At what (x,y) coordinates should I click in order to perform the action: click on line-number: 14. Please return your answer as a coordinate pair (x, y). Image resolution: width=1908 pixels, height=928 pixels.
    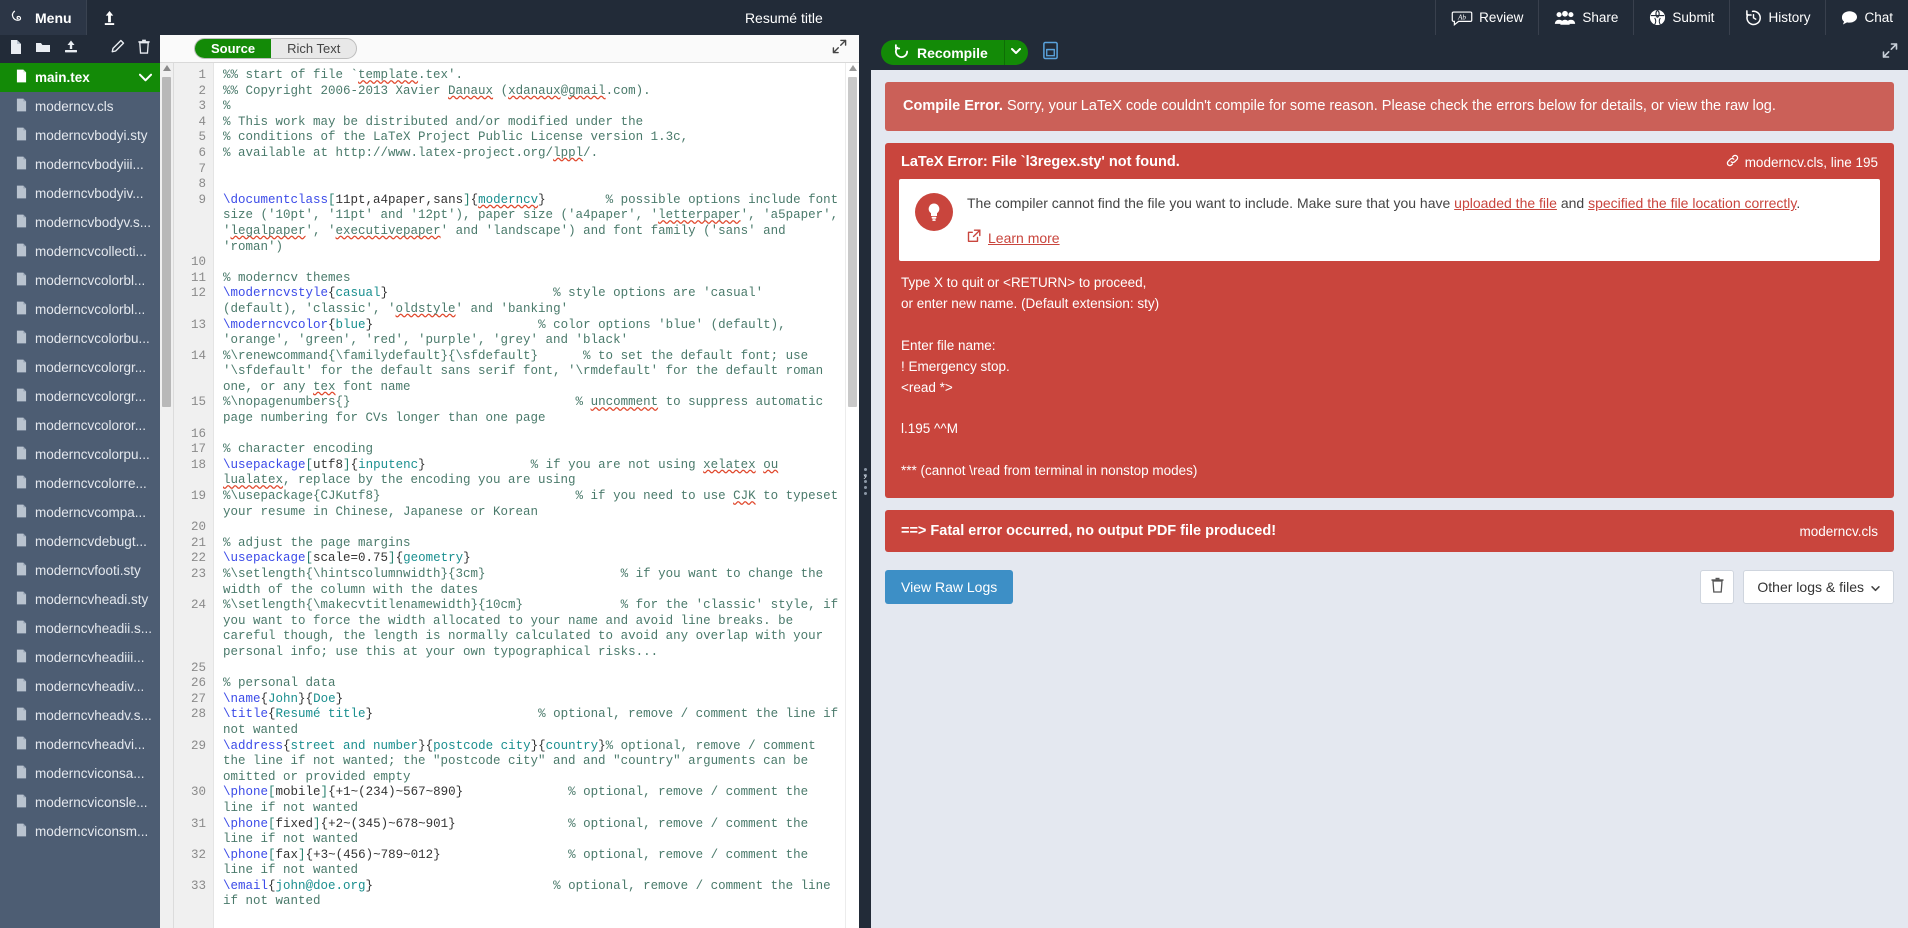
    Looking at the image, I should click on (198, 355).